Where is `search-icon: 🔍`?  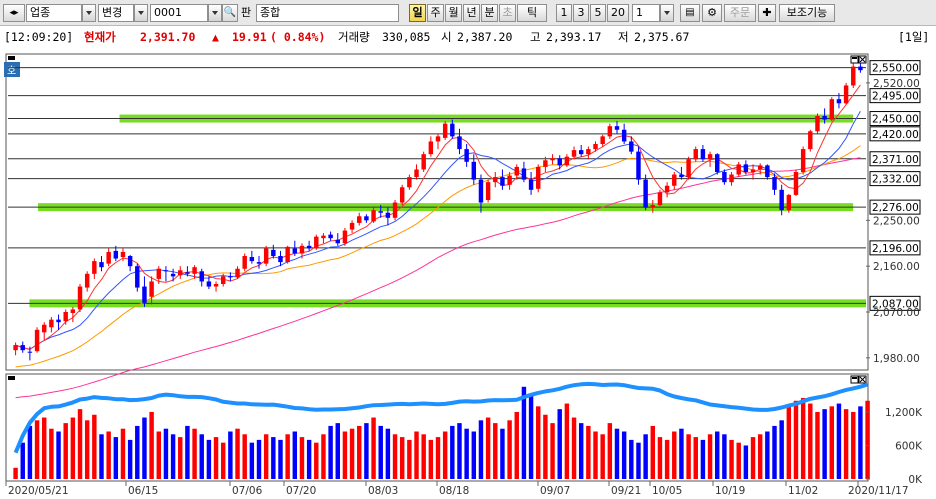 search-icon: 🔍 is located at coordinates (230, 13).